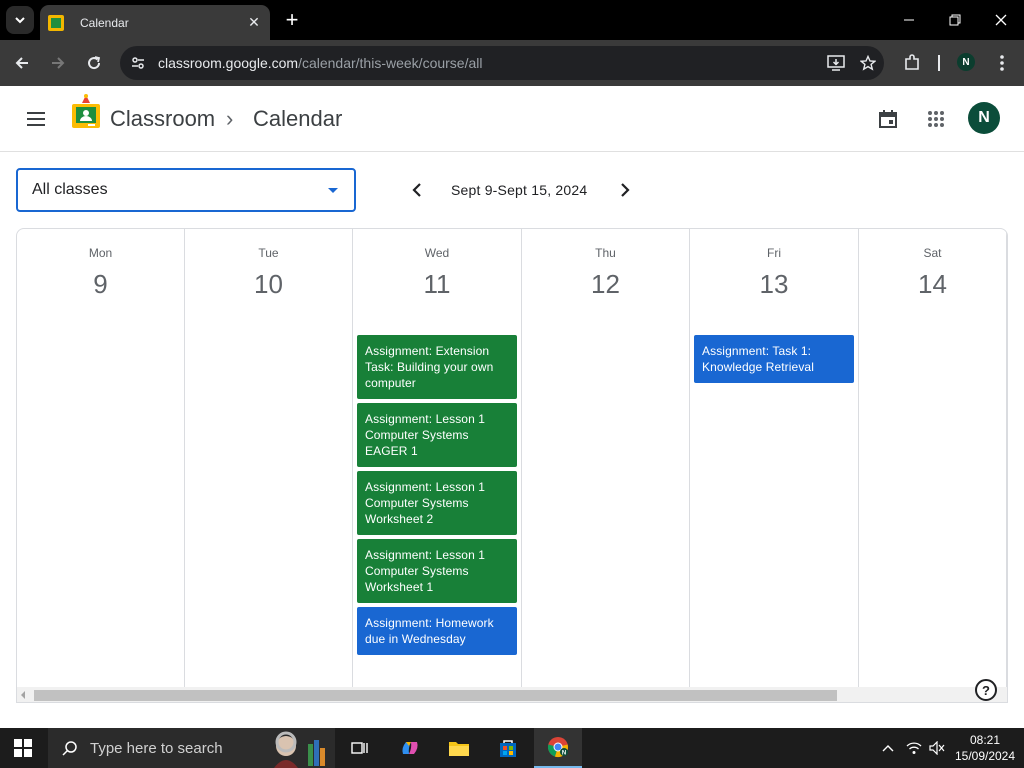  I want to click on calendar-icon, so click(888, 119).